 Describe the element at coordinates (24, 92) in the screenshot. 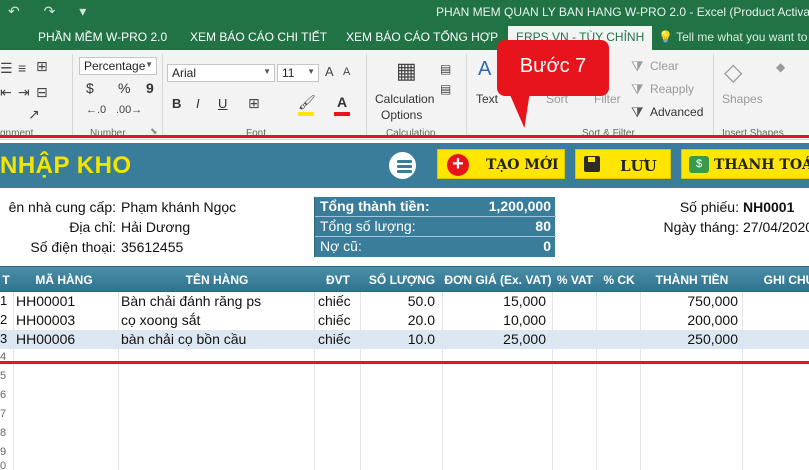

I see `outdent-icon: ⇥` at that location.